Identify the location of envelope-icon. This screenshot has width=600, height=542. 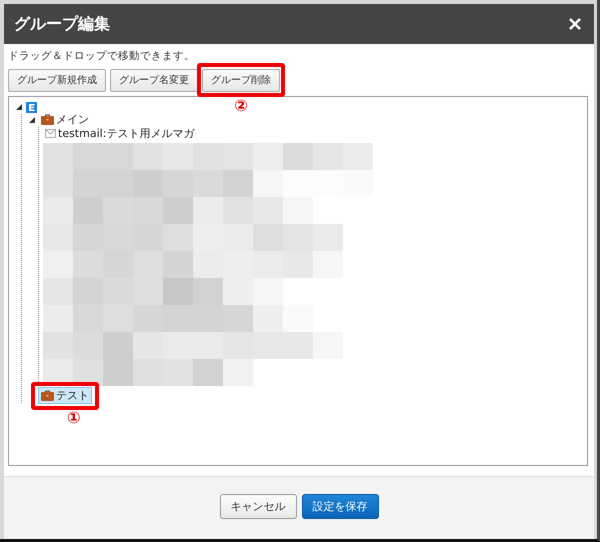
(50, 133).